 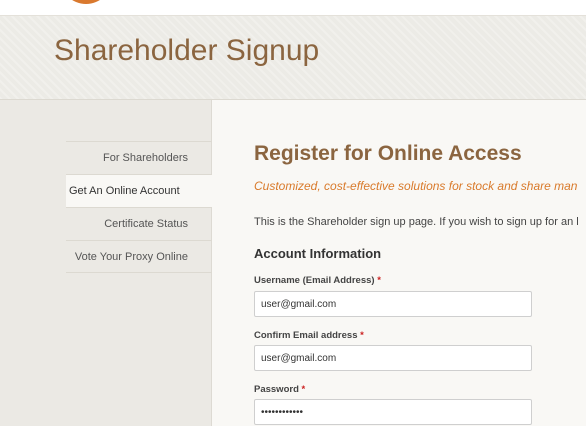 I want to click on confirm-email-label-text: Confirm Email address, so click(x=306, y=335).